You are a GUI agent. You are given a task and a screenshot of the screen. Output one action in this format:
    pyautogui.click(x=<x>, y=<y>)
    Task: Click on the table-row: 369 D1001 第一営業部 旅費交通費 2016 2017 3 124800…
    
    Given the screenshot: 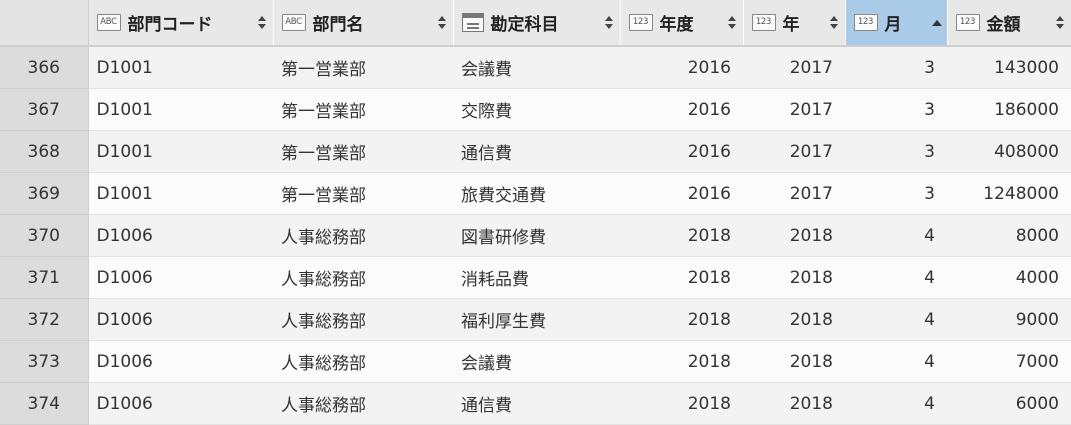 What is the action you would take?
    pyautogui.click(x=535, y=193)
    